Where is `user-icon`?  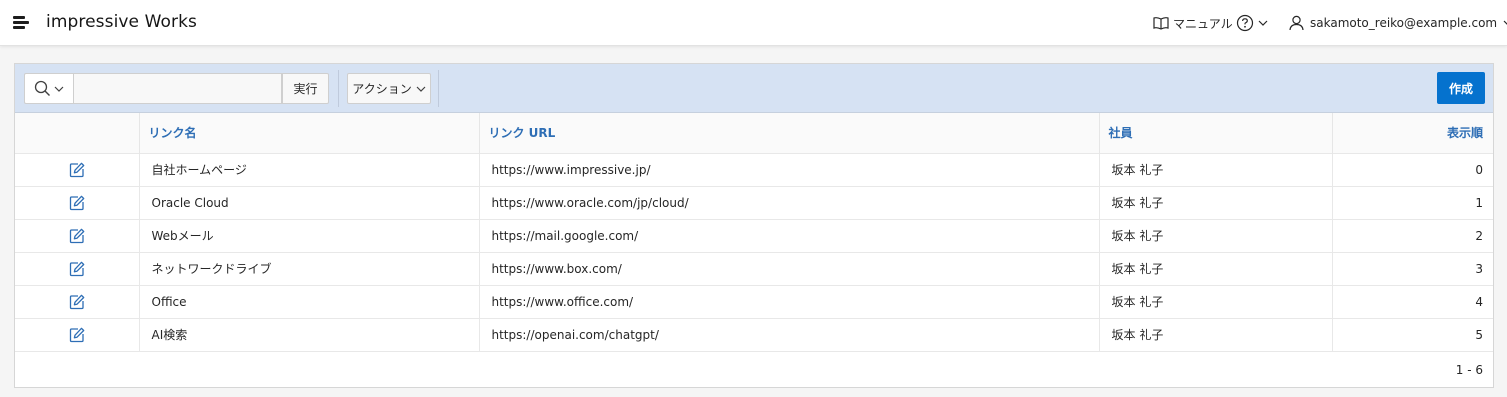
user-icon is located at coordinates (1296, 23).